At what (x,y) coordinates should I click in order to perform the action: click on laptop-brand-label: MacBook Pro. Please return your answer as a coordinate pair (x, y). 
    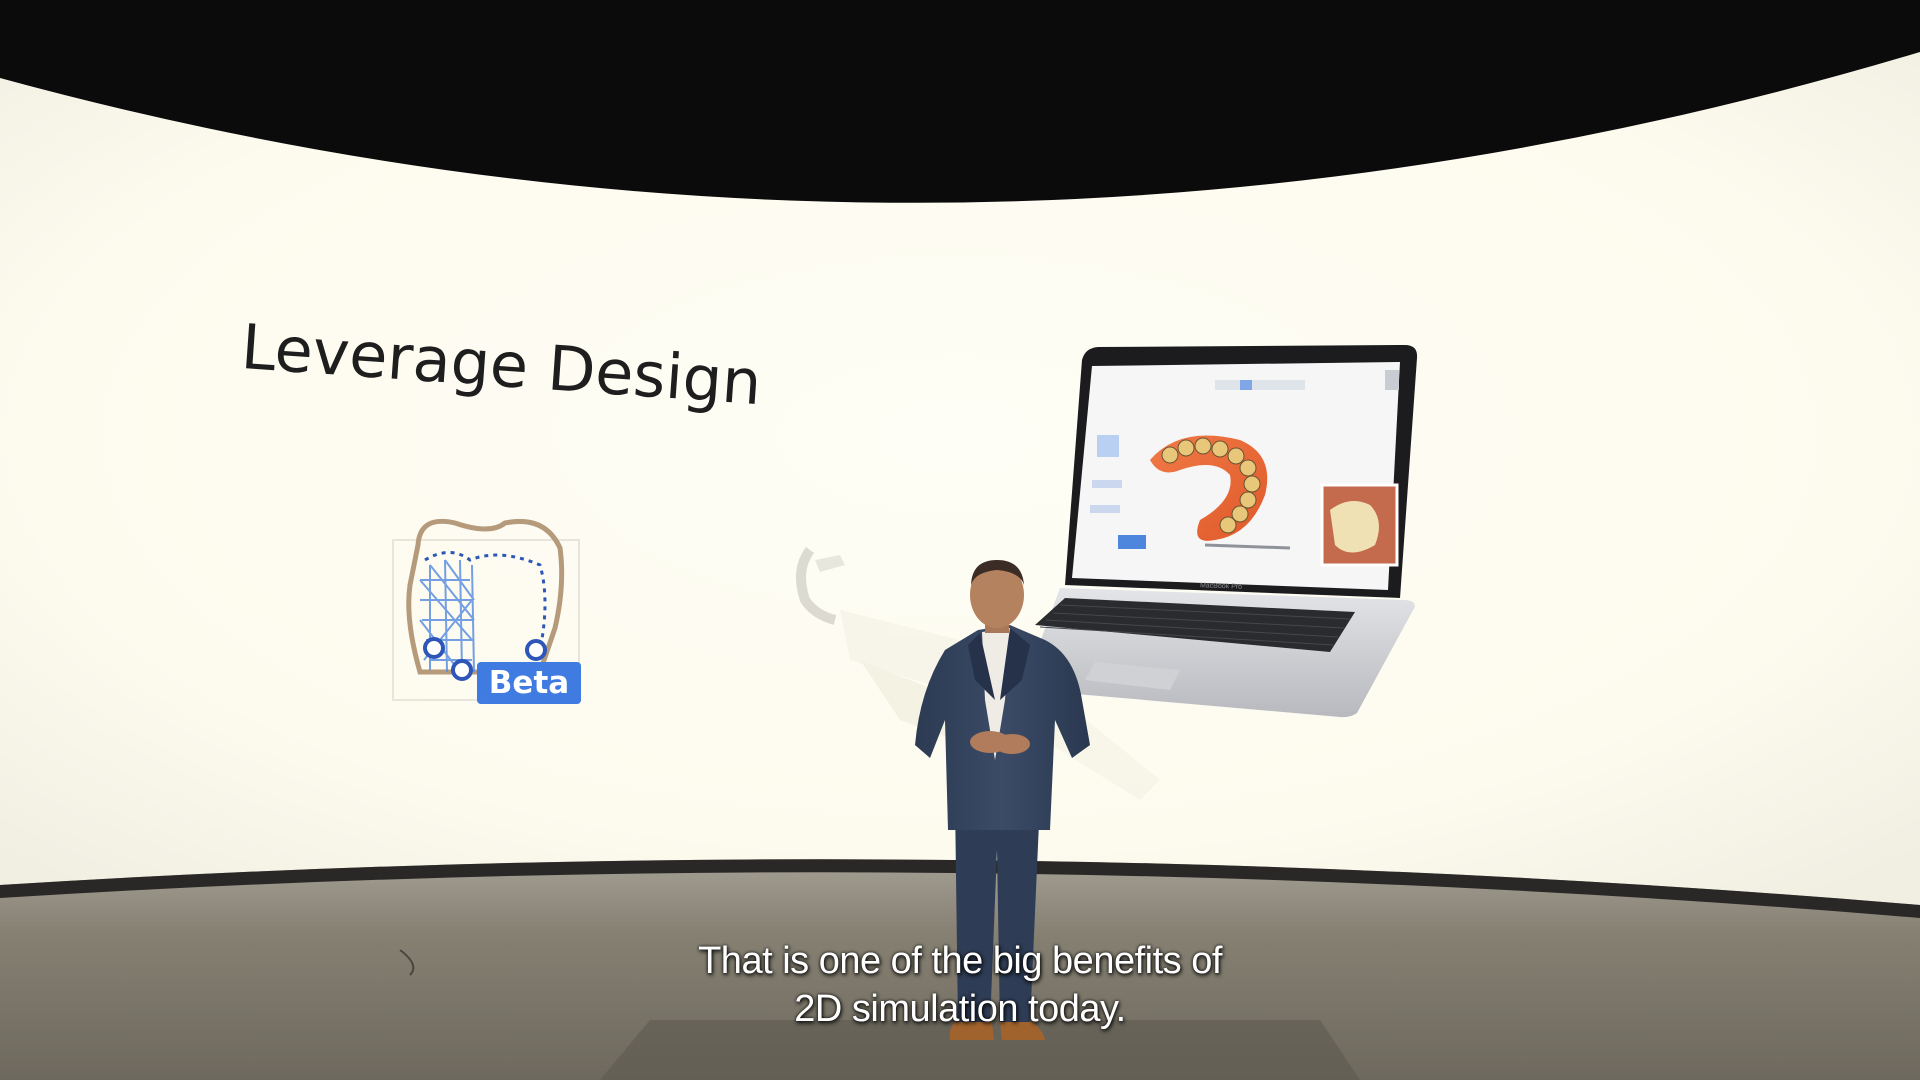
    Looking at the image, I should click on (1221, 586).